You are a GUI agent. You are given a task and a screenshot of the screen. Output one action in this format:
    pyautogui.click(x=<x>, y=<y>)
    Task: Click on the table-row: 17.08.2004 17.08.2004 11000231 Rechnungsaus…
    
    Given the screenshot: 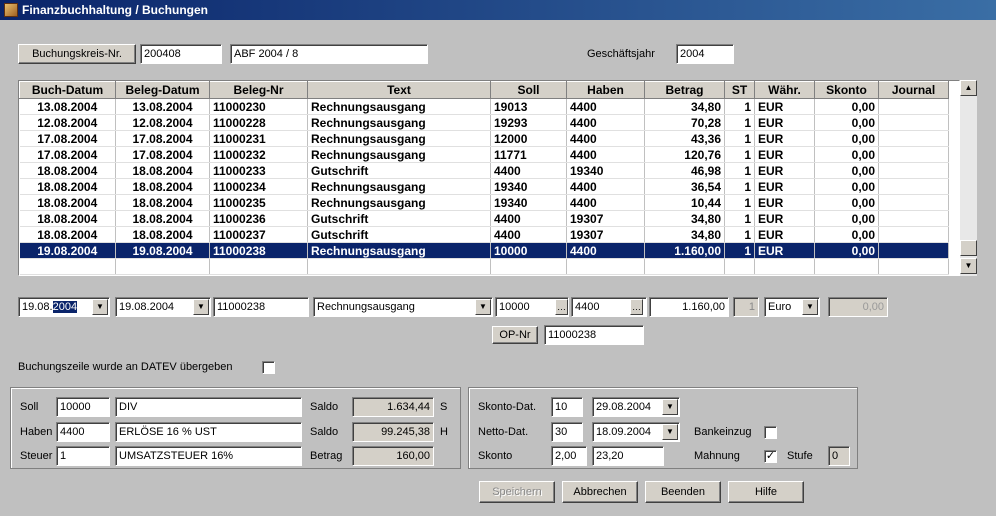 What is the action you would take?
    pyautogui.click(x=484, y=138)
    